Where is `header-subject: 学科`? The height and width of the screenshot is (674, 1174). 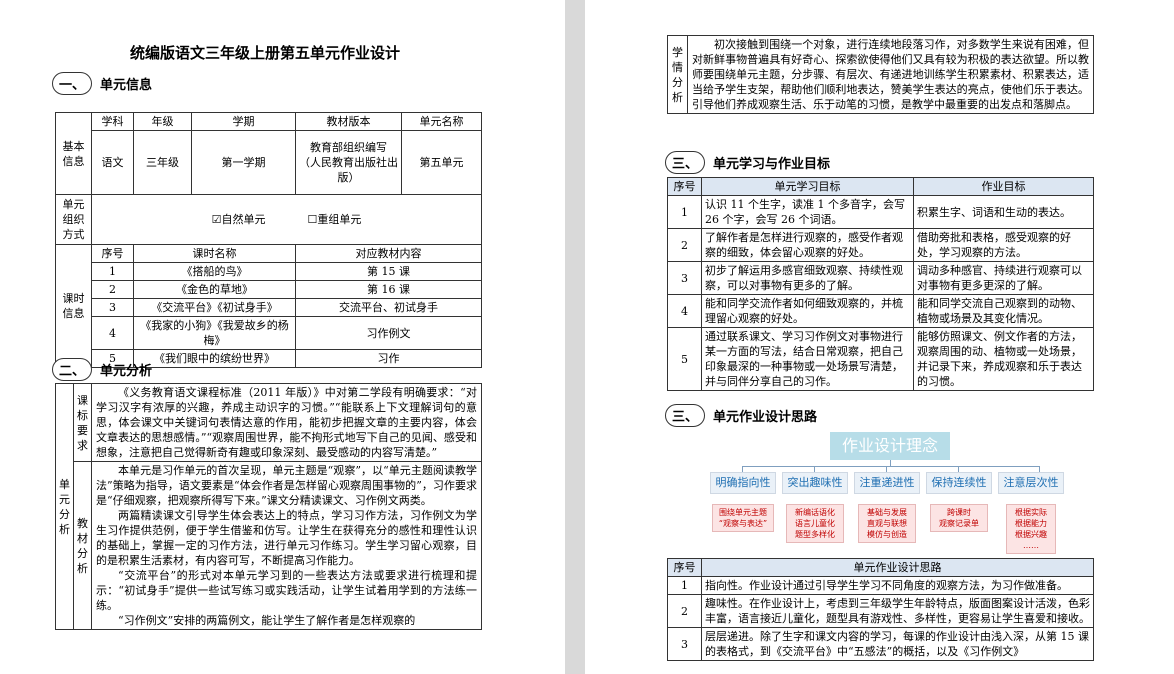 header-subject: 学科 is located at coordinates (112, 121).